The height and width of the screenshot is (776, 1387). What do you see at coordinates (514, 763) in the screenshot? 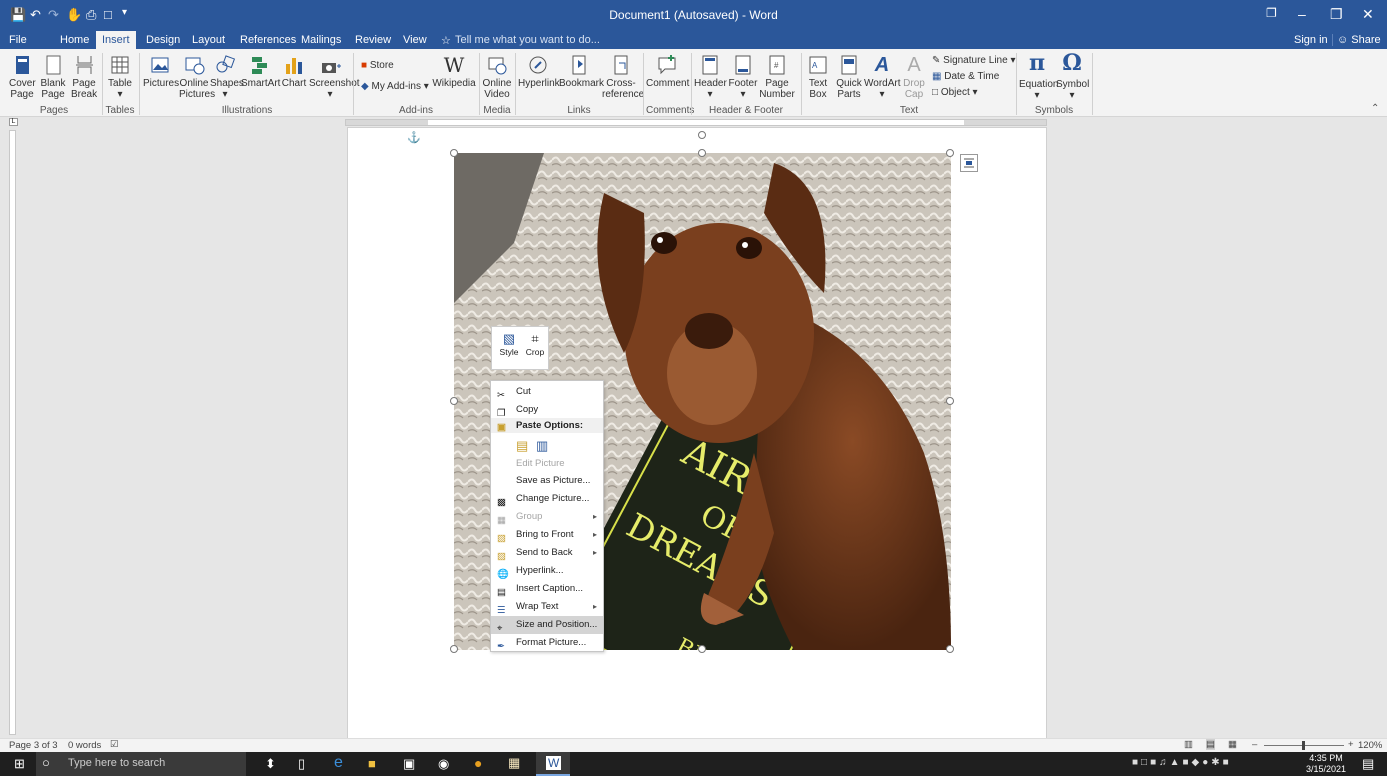
I see `calculator-icon: ▦` at bounding box center [514, 763].